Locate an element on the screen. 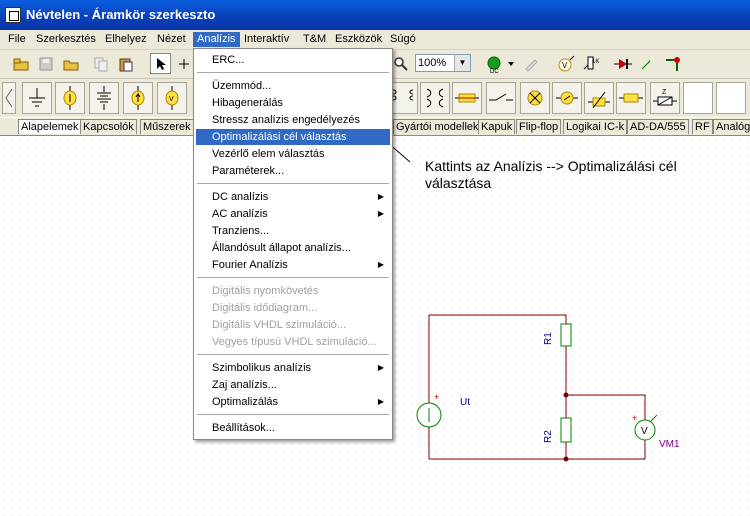 The image size is (750, 516). battery-icon is located at coordinates (104, 98).